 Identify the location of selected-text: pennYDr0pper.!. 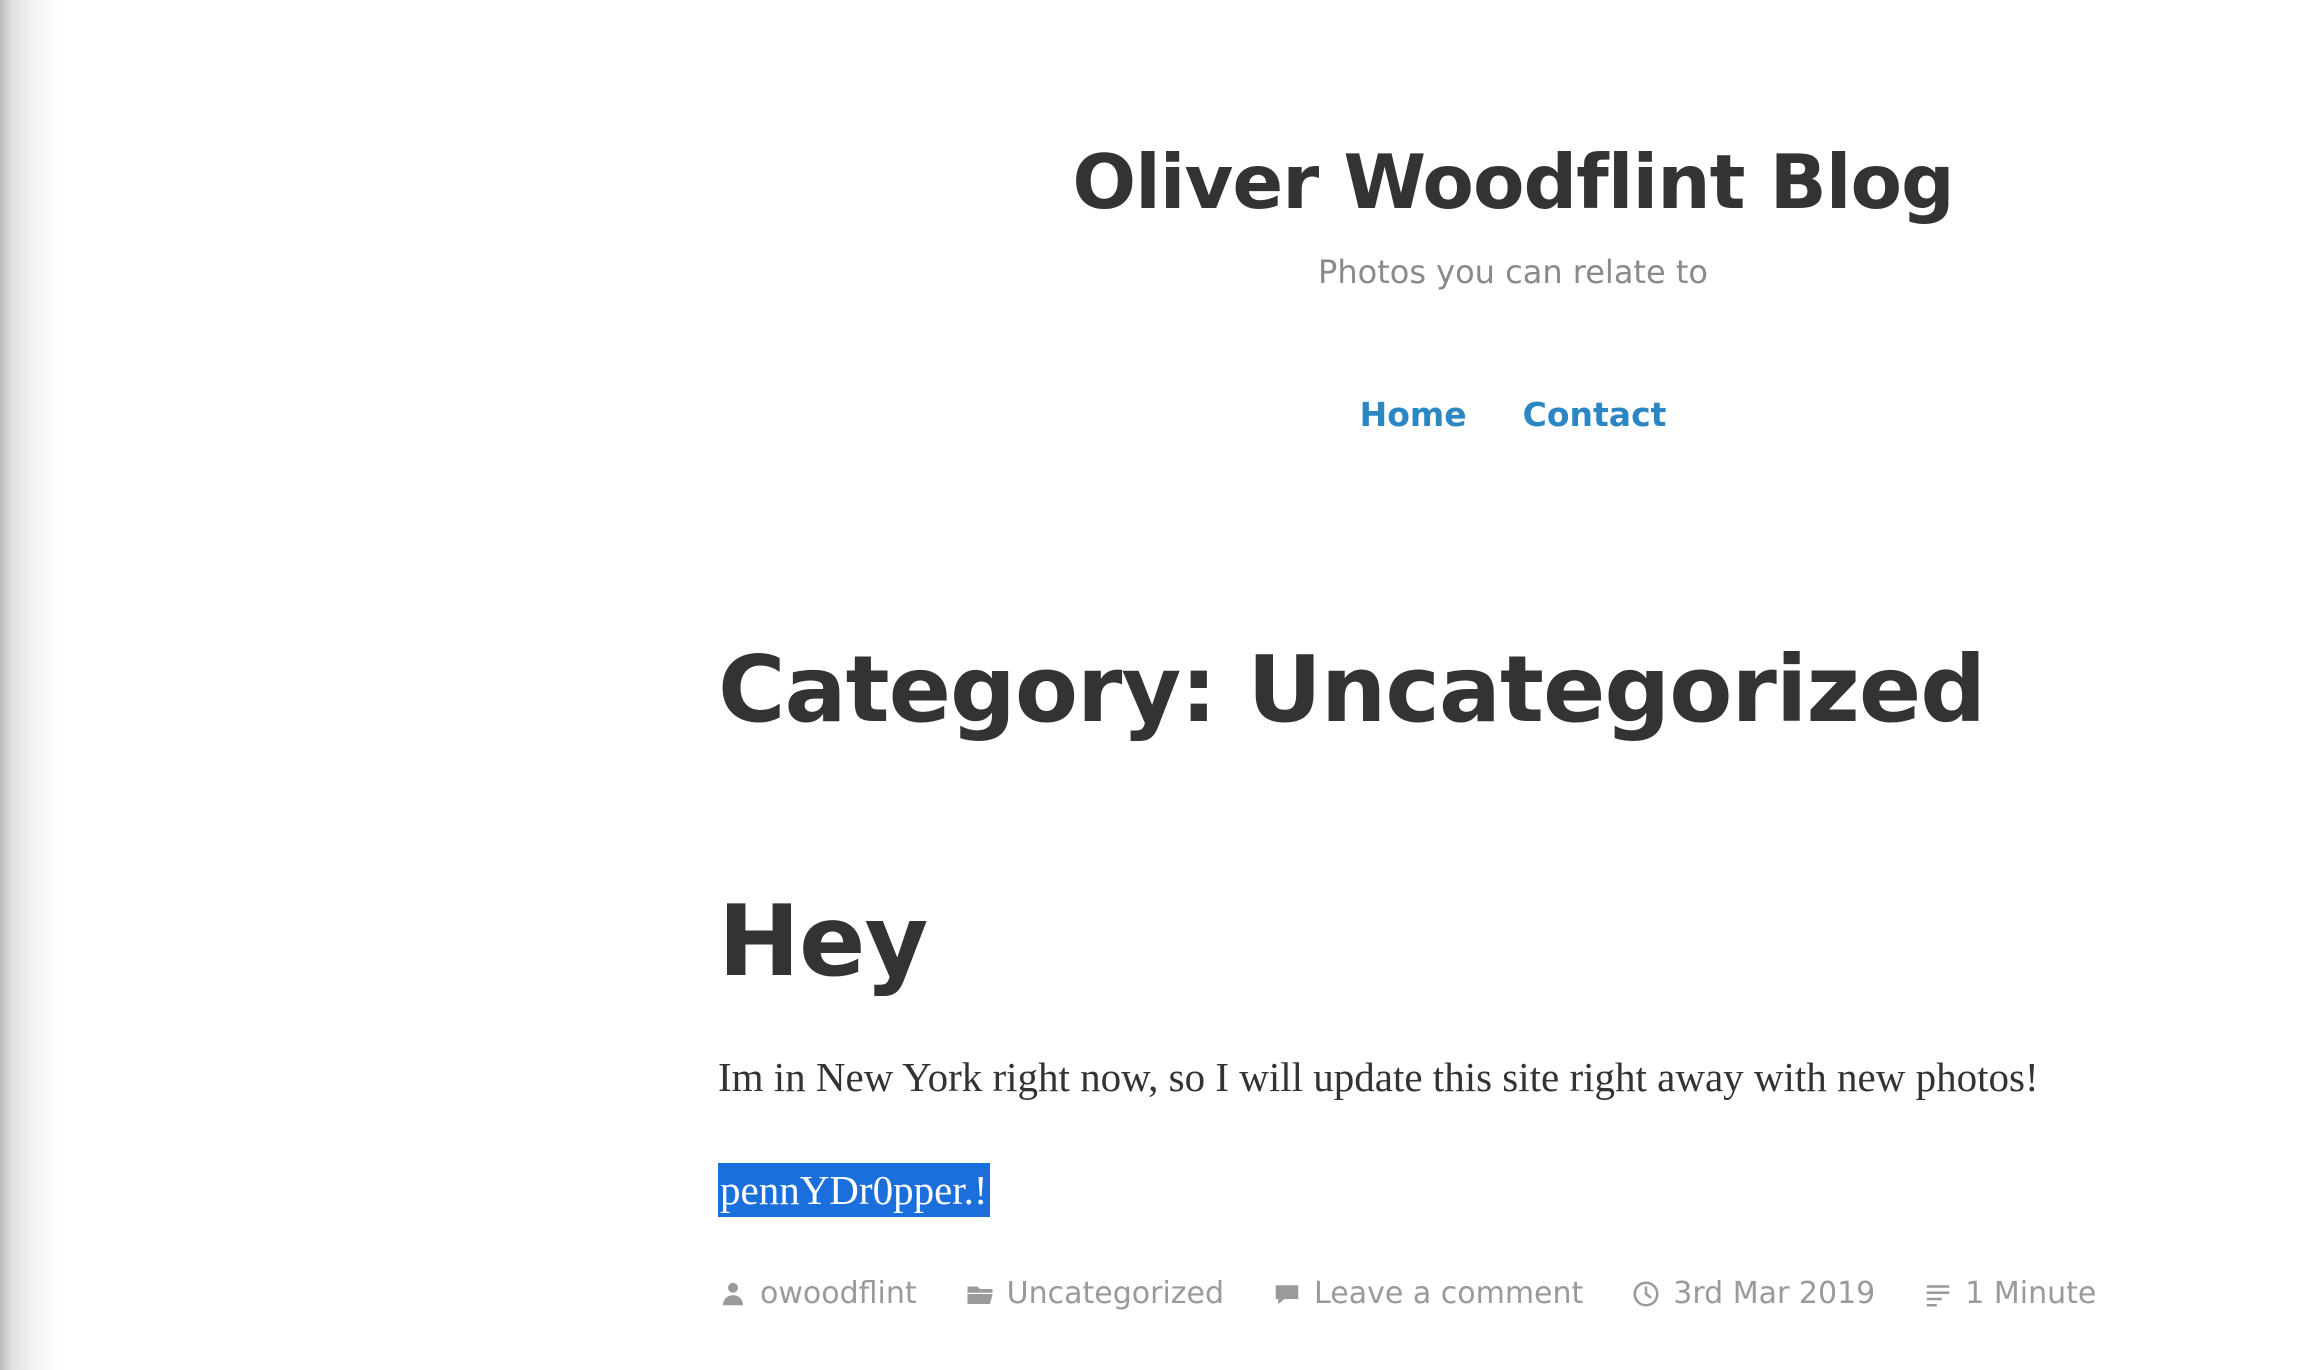
(854, 1190).